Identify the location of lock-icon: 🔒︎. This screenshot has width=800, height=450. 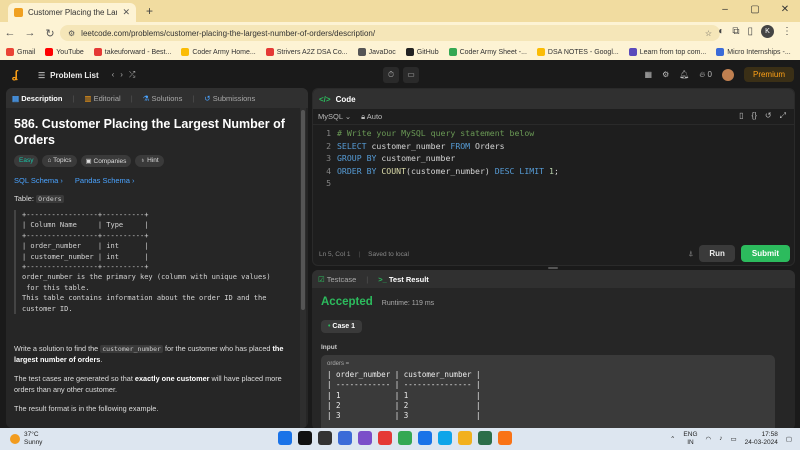
(363, 116).